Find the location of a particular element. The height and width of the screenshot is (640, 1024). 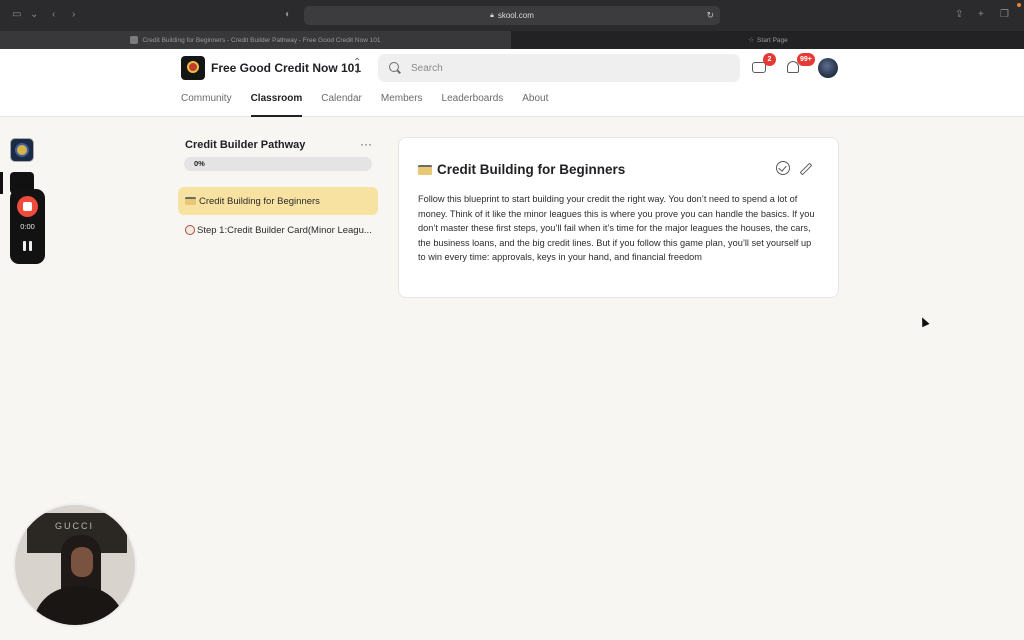

tab-title: Start Page is located at coordinates (772, 40).